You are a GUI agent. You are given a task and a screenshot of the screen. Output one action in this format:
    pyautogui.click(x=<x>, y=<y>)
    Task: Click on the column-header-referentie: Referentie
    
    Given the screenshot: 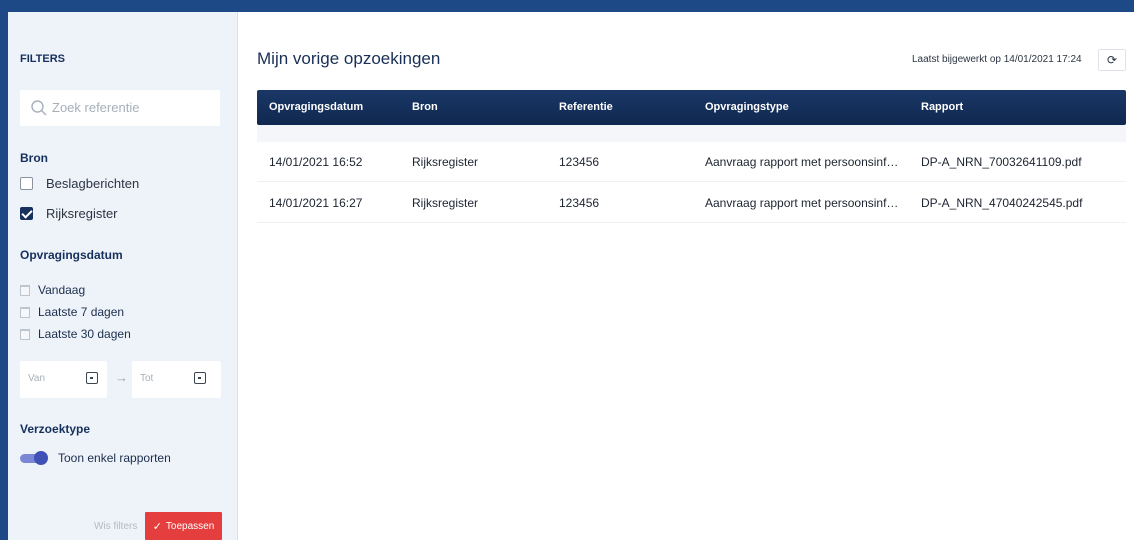 What is the action you would take?
    pyautogui.click(x=586, y=107)
    